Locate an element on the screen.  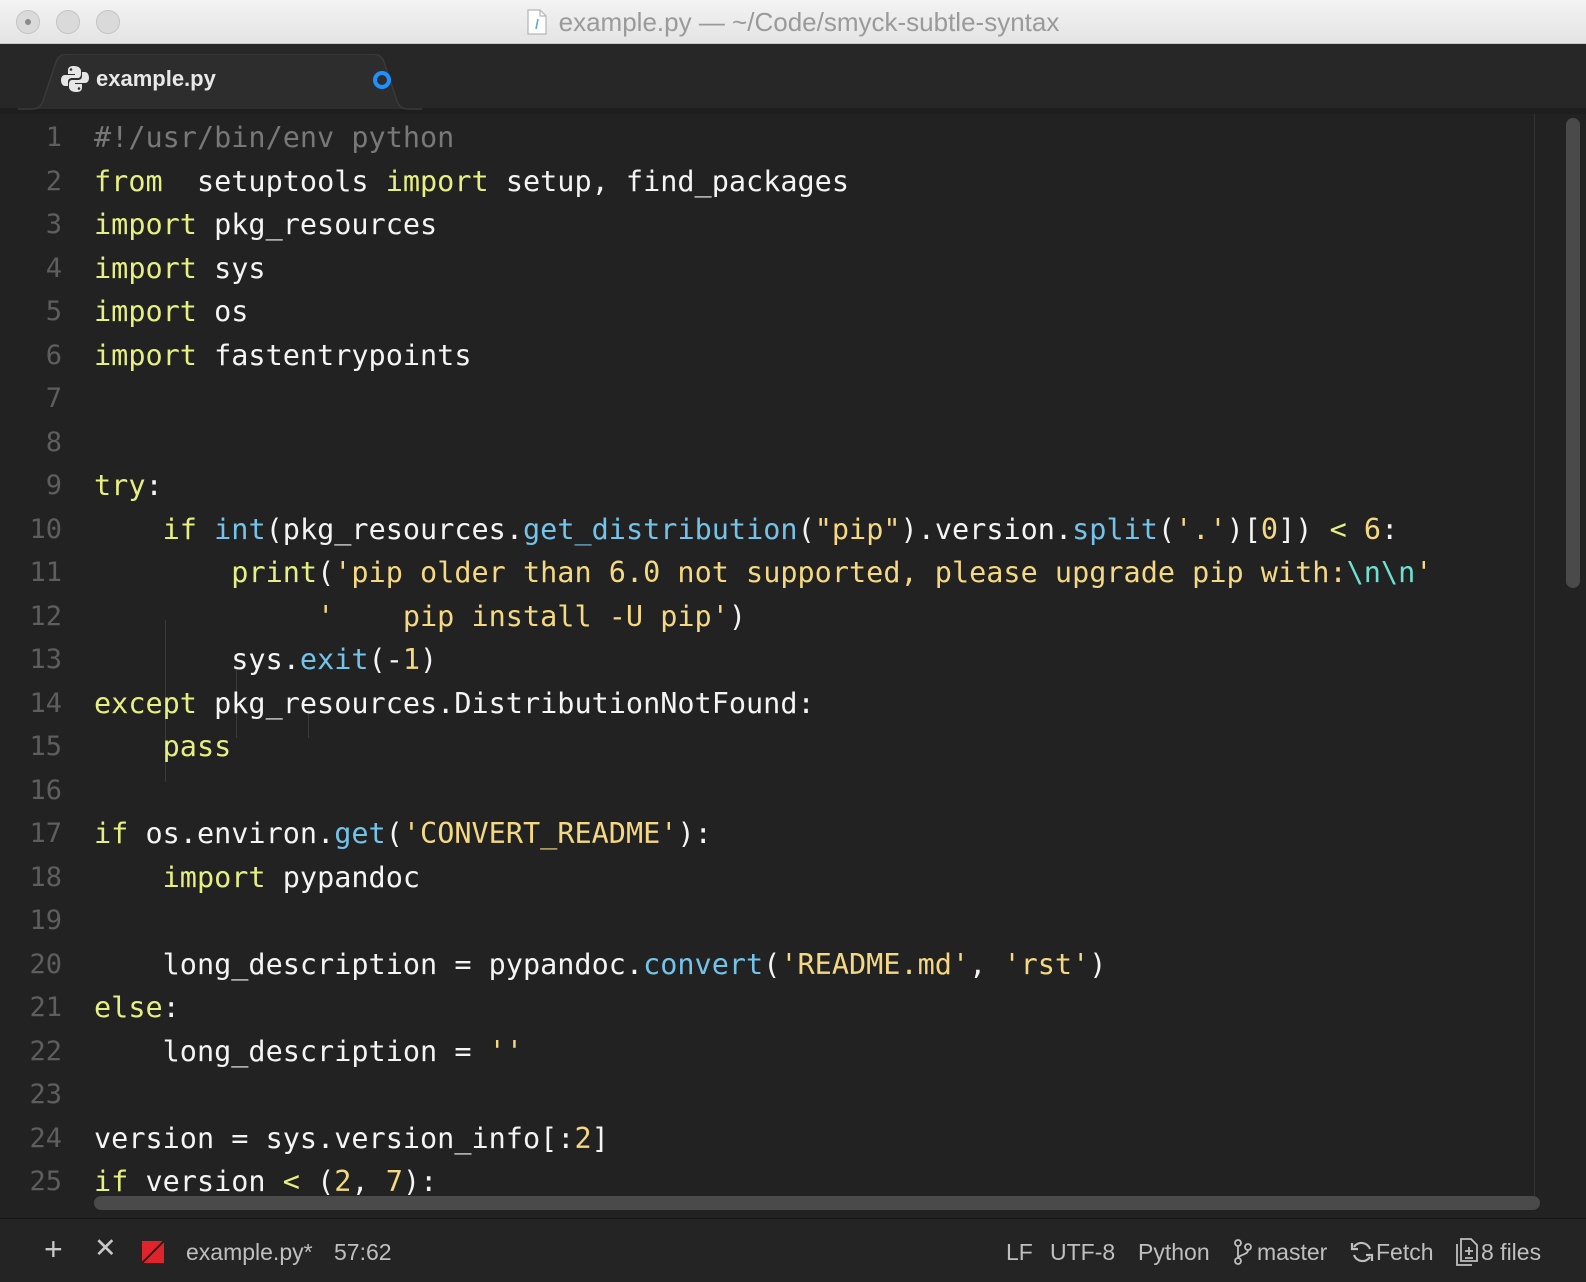
add-pane-button: + is located at coordinates (53, 1249).